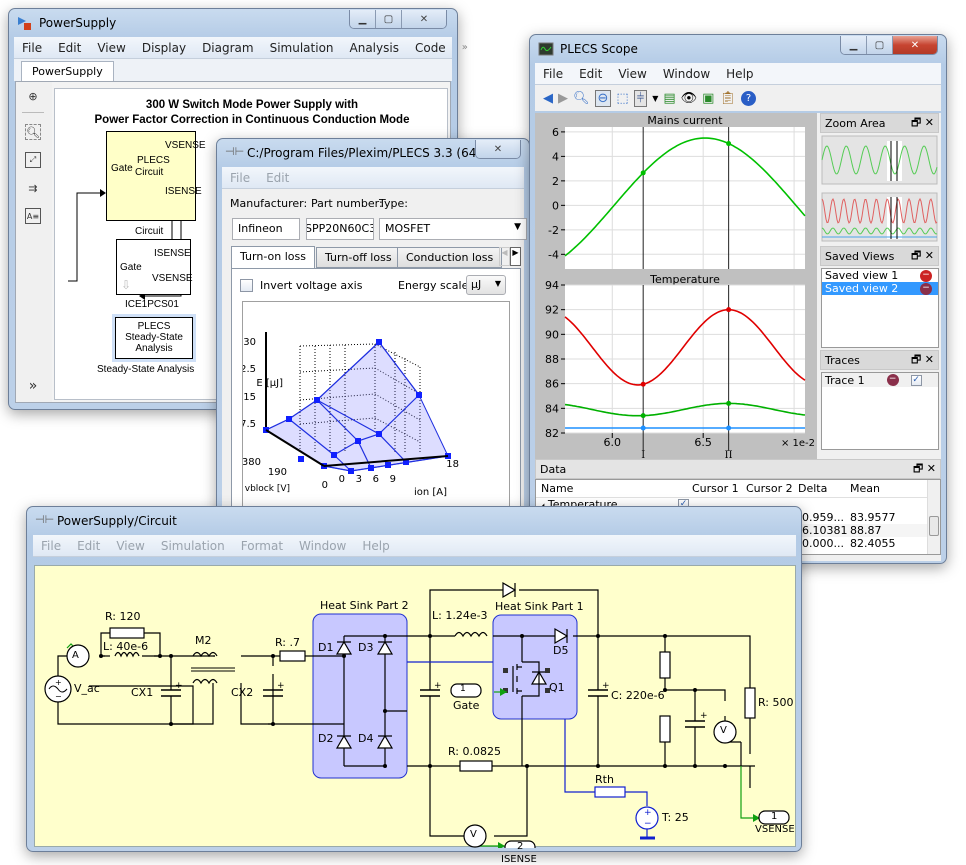  Describe the element at coordinates (363, 19) in the screenshot. I see `minimize-button: ▁` at that location.